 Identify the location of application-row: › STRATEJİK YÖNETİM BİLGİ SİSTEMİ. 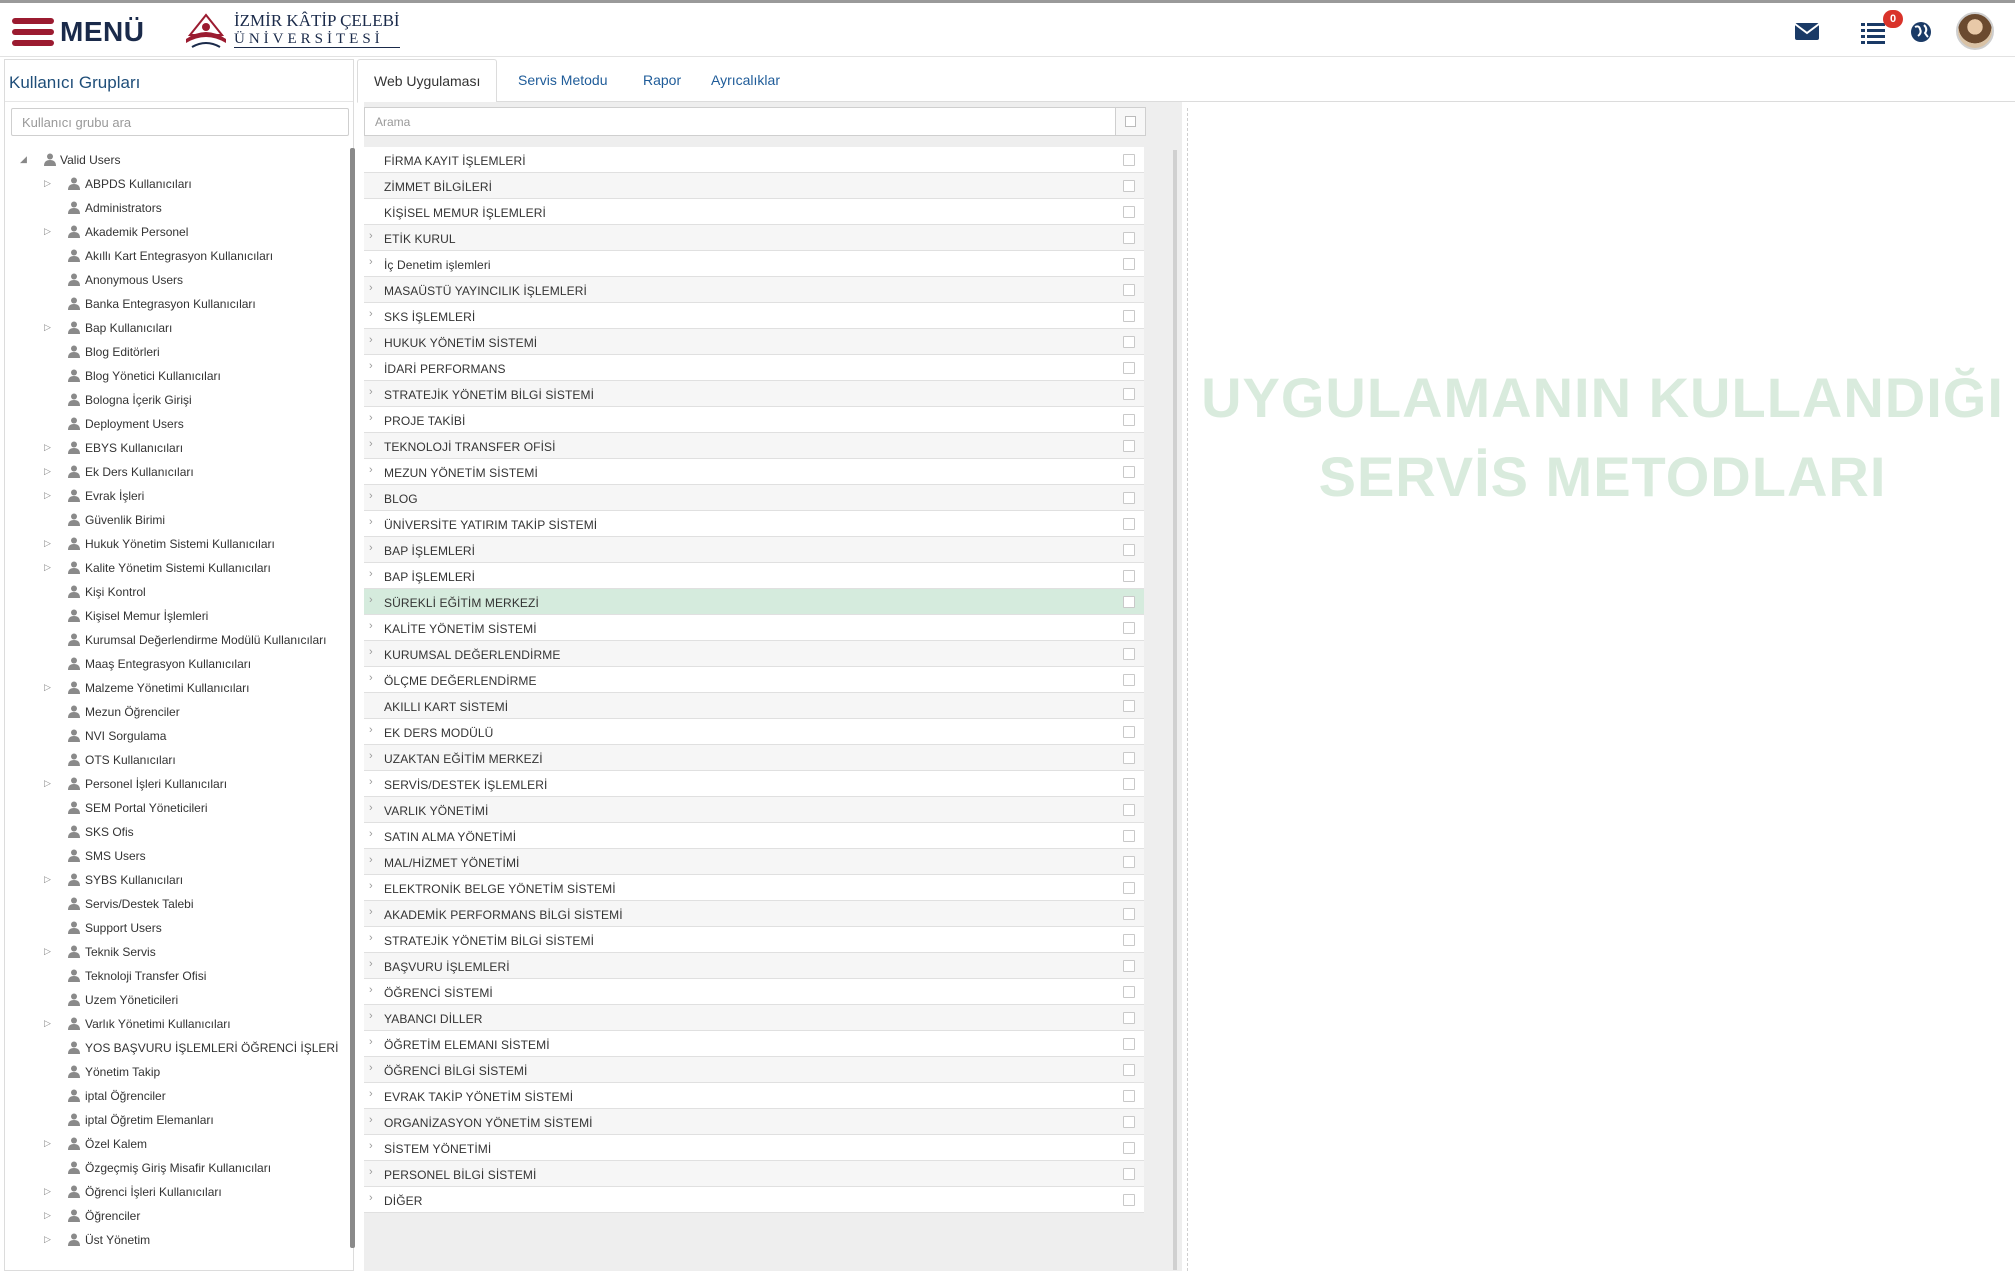
(754, 940).